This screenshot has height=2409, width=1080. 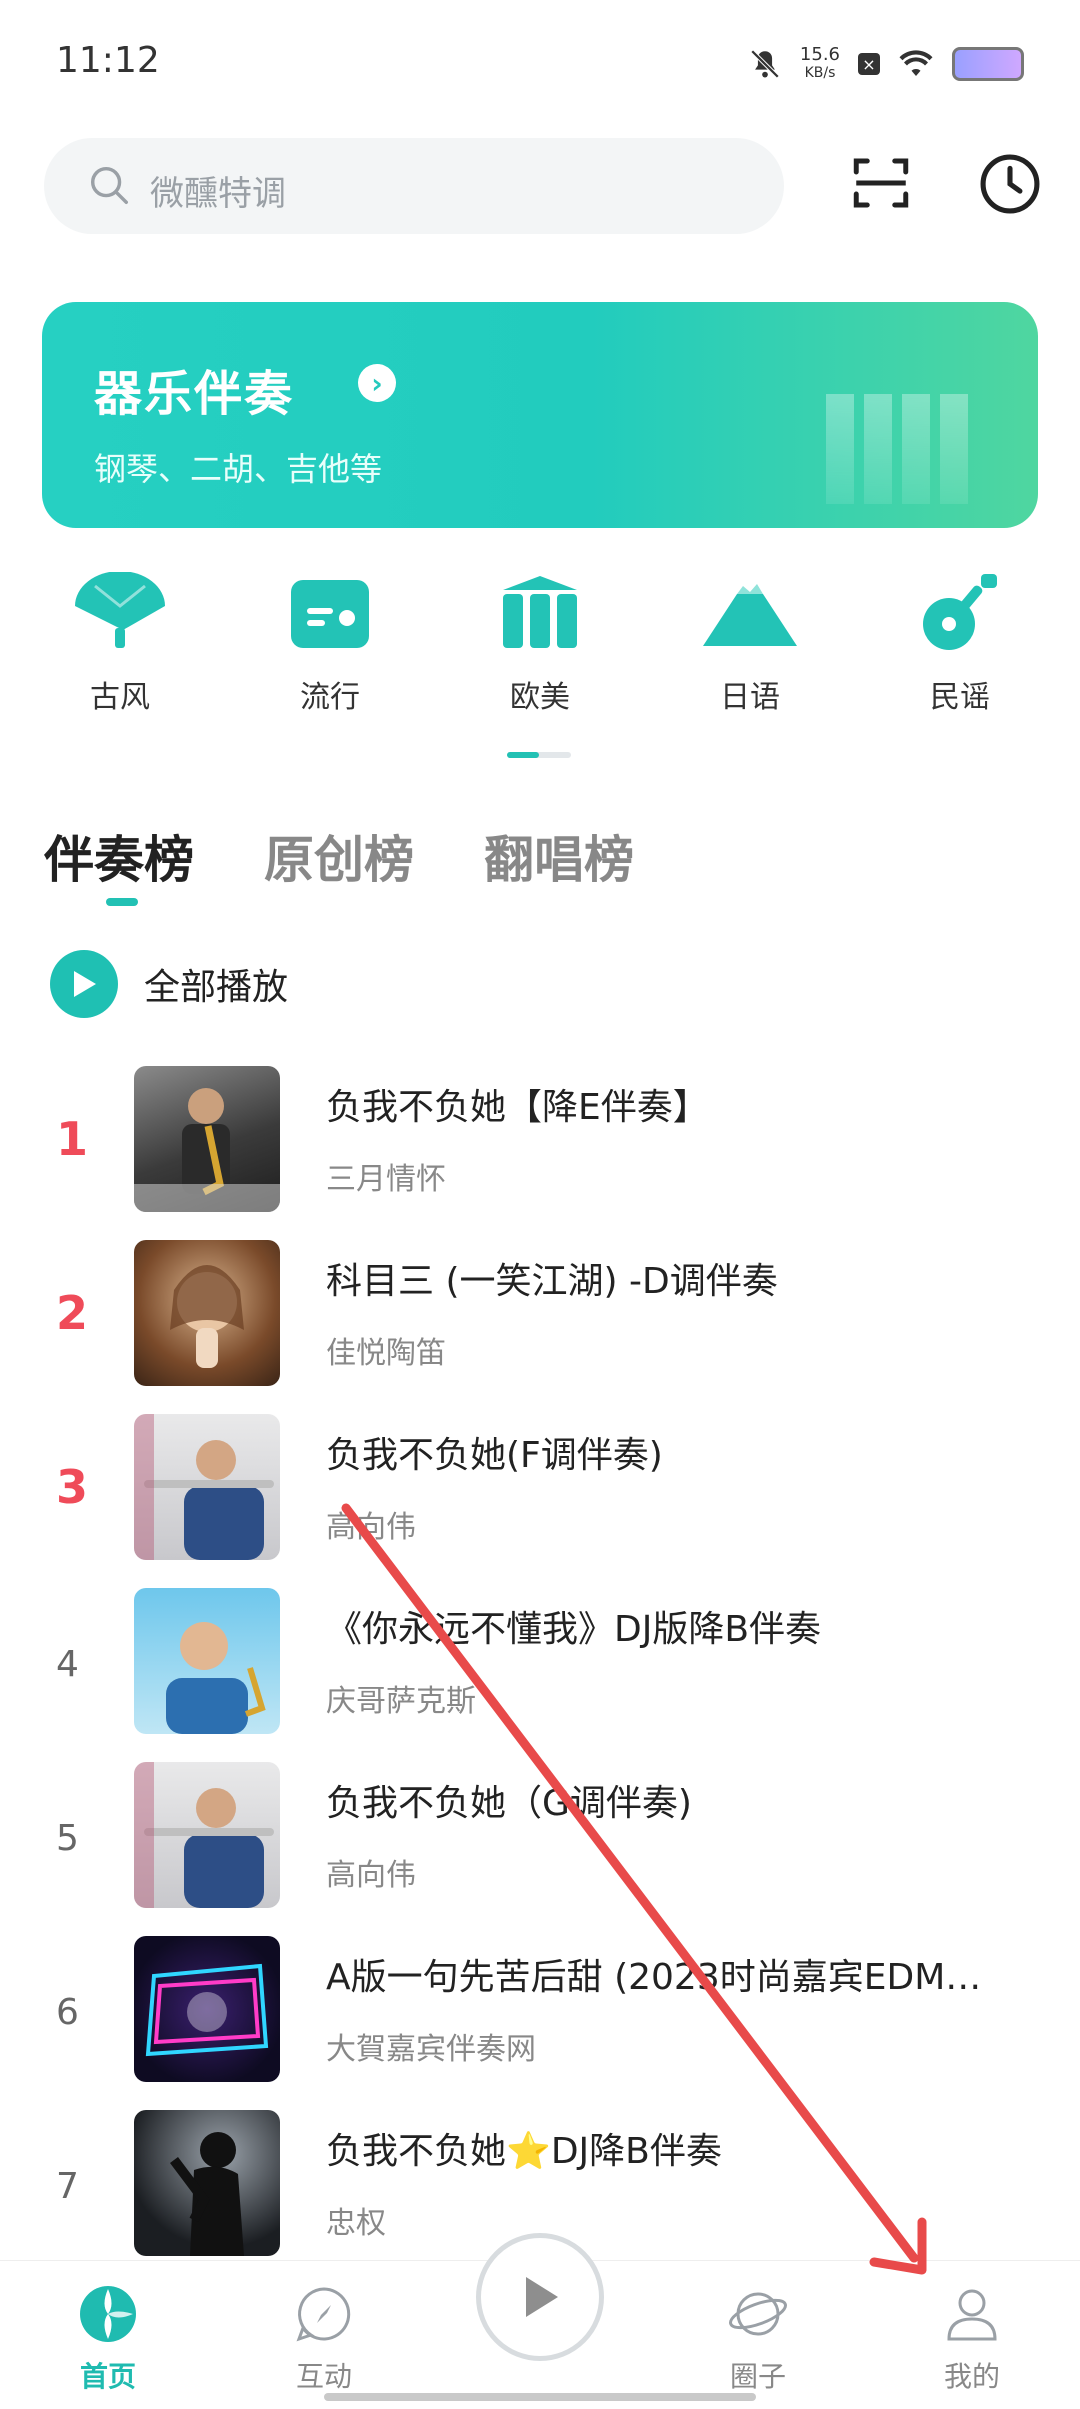 What do you see at coordinates (758, 2314) in the screenshot?
I see `planet-icon` at bounding box center [758, 2314].